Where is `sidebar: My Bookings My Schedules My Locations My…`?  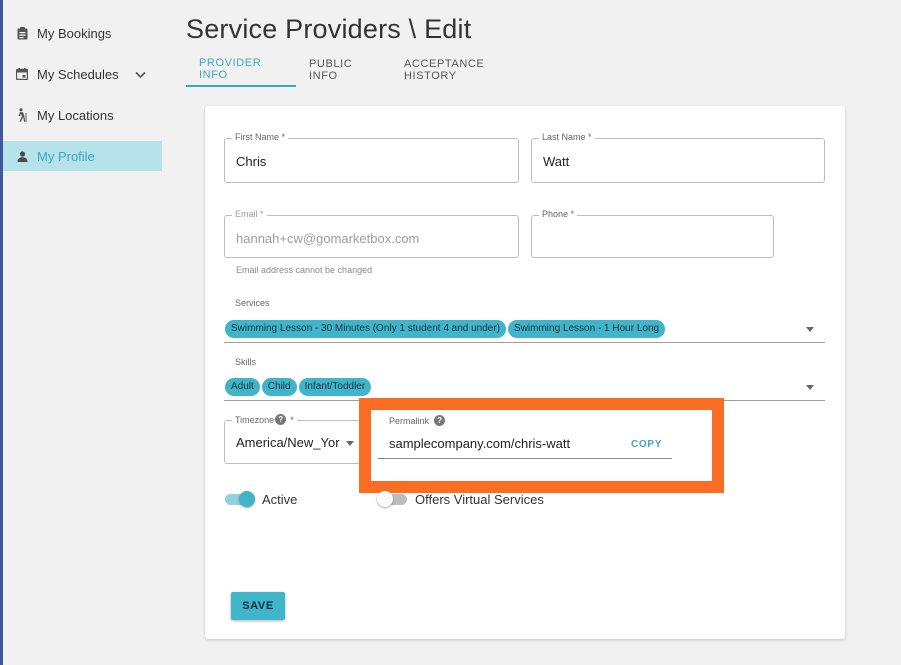 sidebar: My Bookings My Schedules My Locations My… is located at coordinates (82, 100).